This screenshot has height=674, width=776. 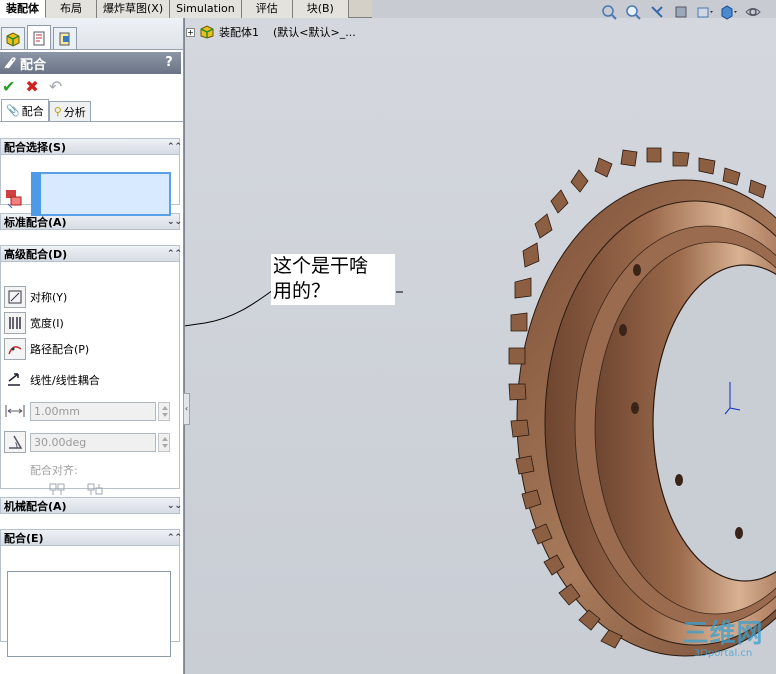 I want to click on panel-splitter-handle: ‹, so click(x=186, y=409).